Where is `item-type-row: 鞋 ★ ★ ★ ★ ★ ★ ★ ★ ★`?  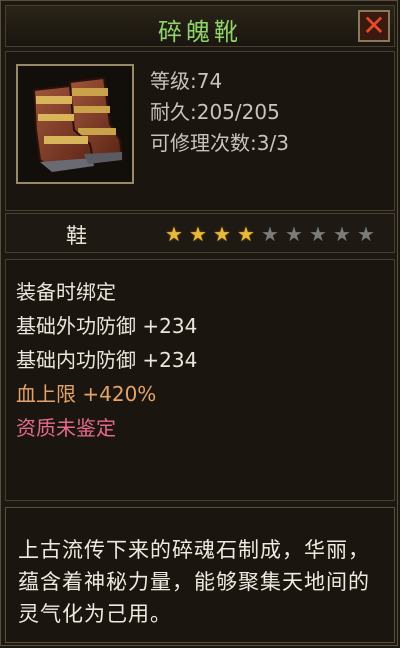 item-type-row: 鞋 ★ ★ ★ ★ ★ ★ ★ ★ ★ is located at coordinates (200, 233).